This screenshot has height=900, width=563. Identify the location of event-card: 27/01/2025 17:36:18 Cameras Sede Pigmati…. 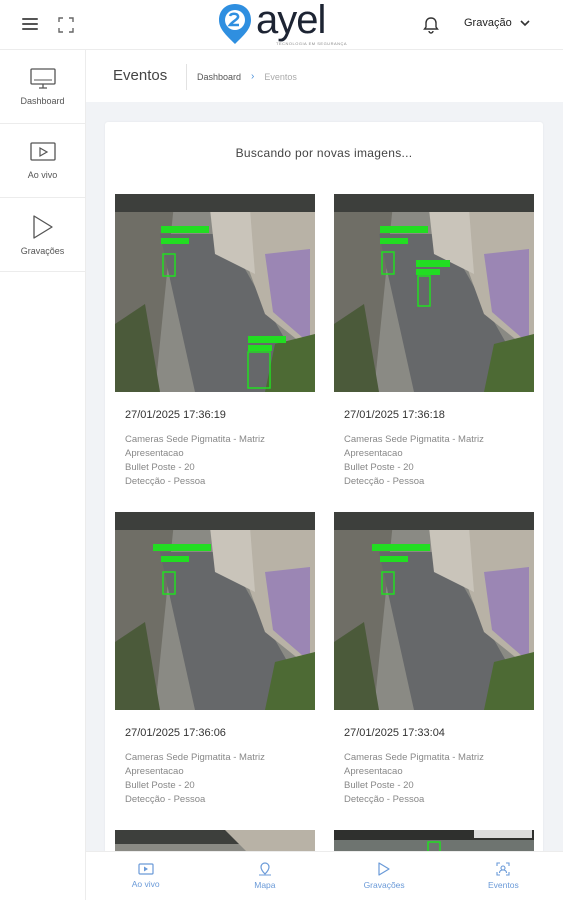
(434, 341).